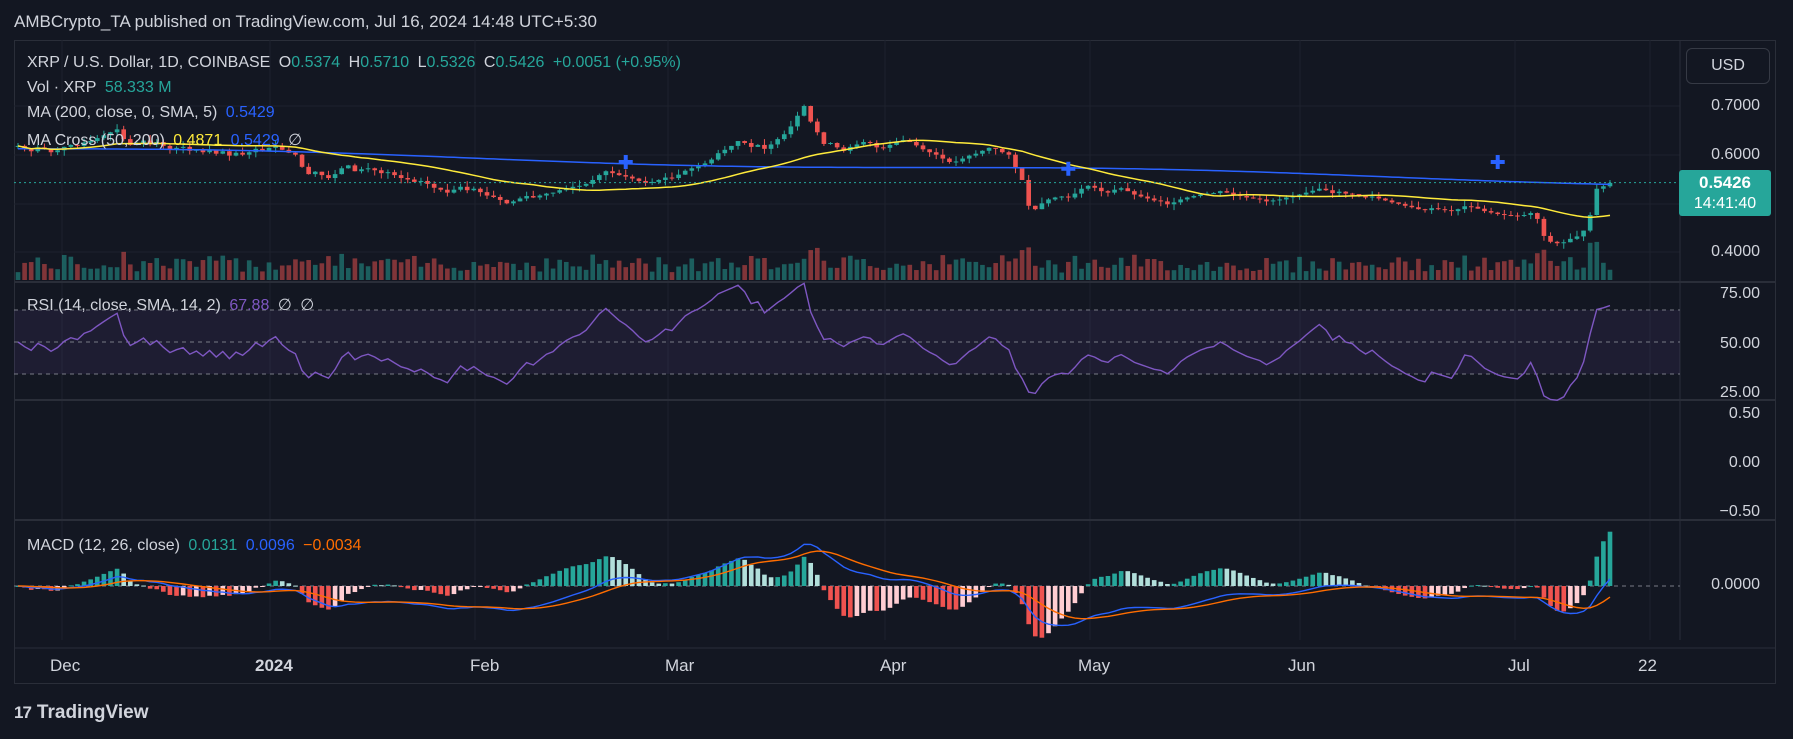 The height and width of the screenshot is (739, 1793). Describe the element at coordinates (166, 140) in the screenshot. I see `ma-cross-legend: MA Cross (50, 200) 0.4871 0.5429 ∅` at that location.